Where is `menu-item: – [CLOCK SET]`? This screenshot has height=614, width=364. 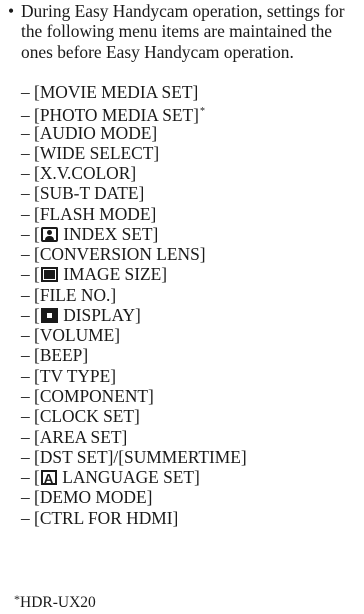 menu-item: – [CLOCK SET] is located at coordinates (134, 416).